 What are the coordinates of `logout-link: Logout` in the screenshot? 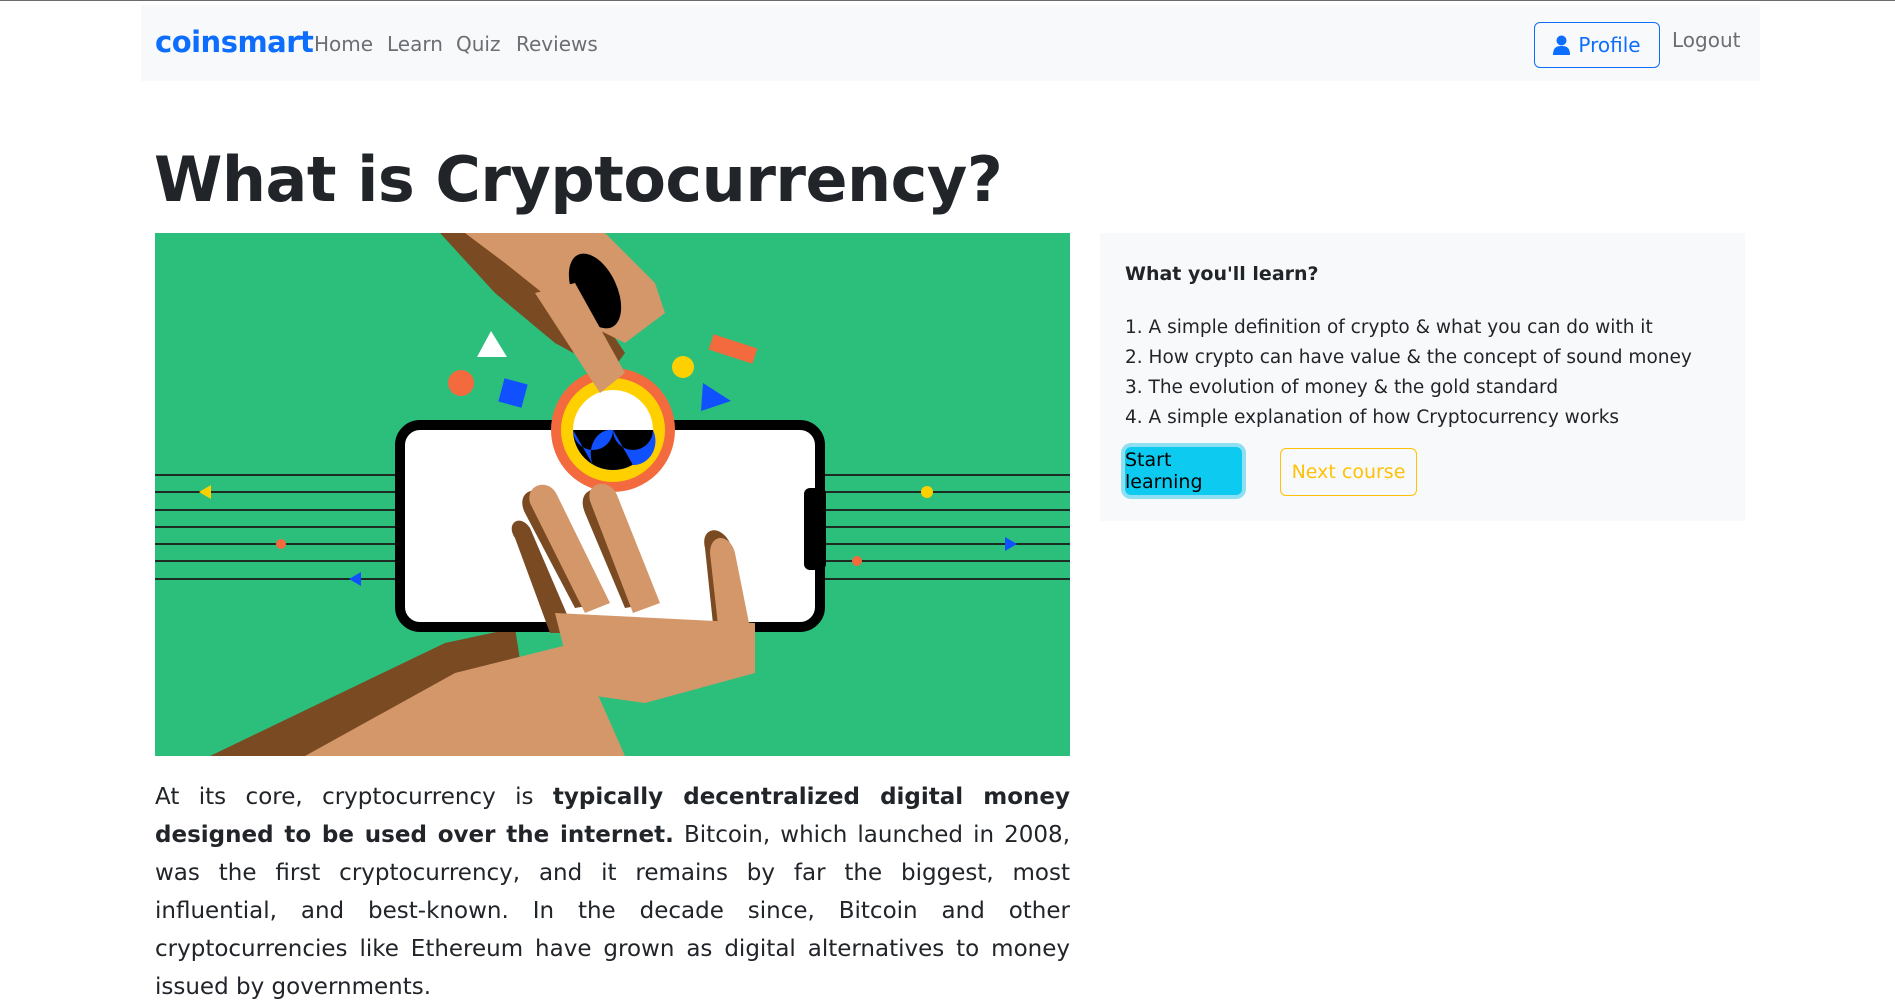 It's located at (1706, 40).